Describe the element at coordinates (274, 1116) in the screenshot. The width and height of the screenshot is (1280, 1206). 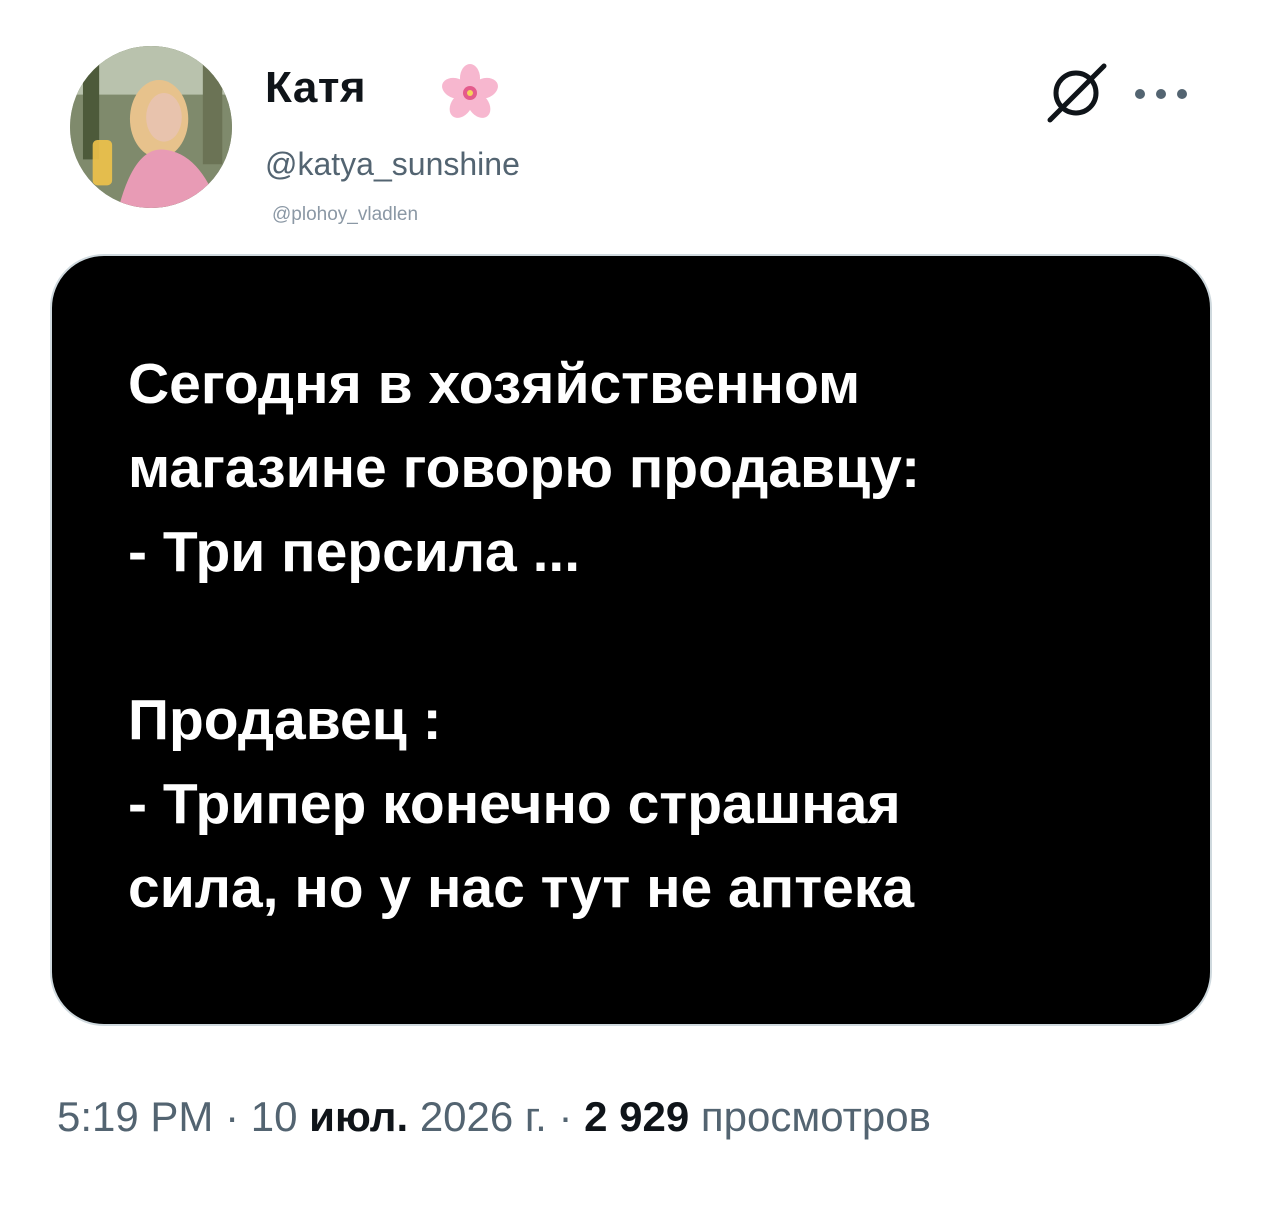
I see `tweet-date-day: 10` at that location.